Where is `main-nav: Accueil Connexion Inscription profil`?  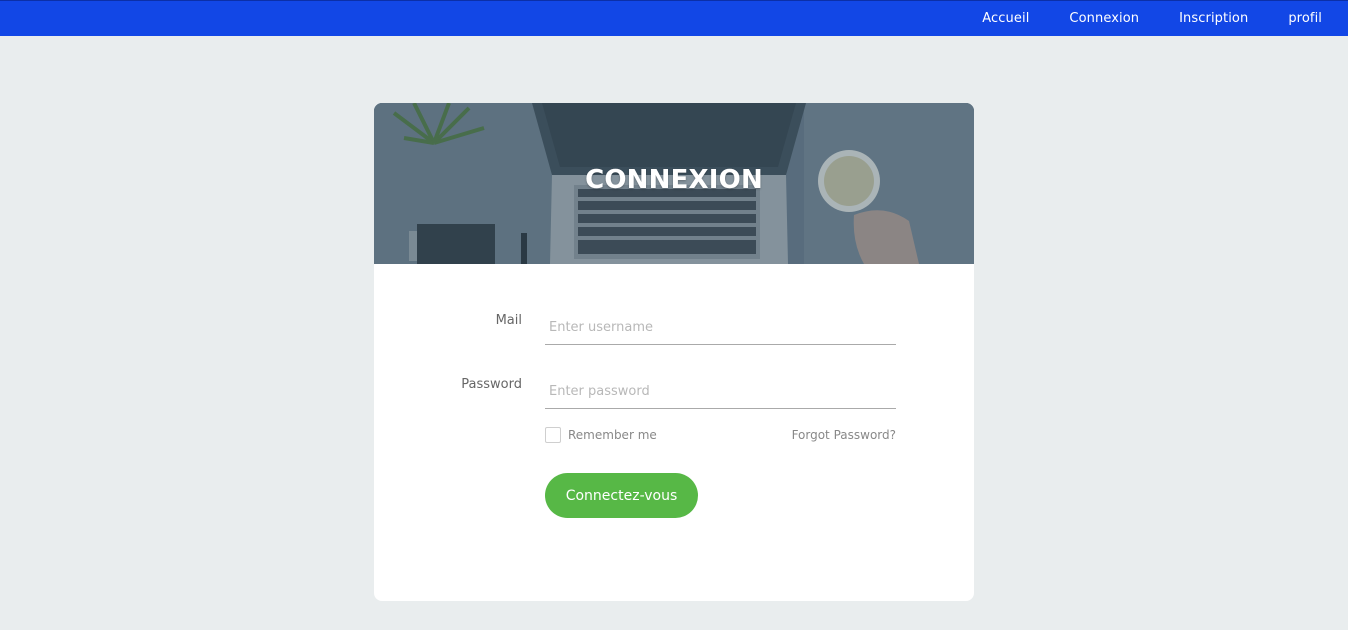 main-nav: Accueil Connexion Inscription profil is located at coordinates (1132, 18).